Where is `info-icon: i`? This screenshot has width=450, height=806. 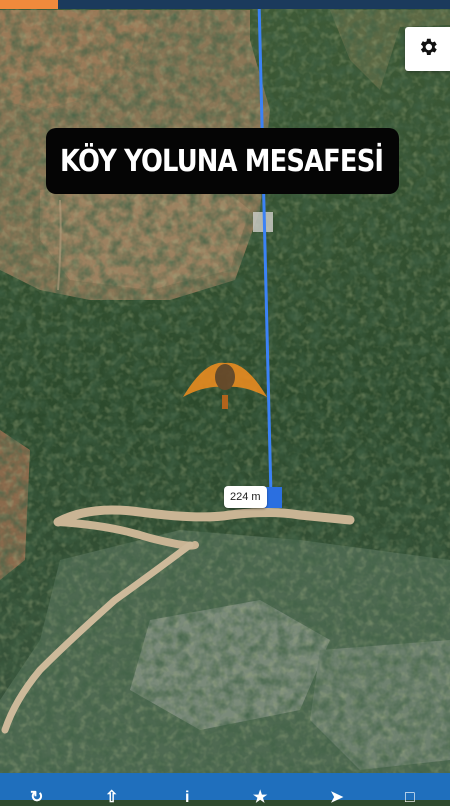 info-icon: i is located at coordinates (187, 798).